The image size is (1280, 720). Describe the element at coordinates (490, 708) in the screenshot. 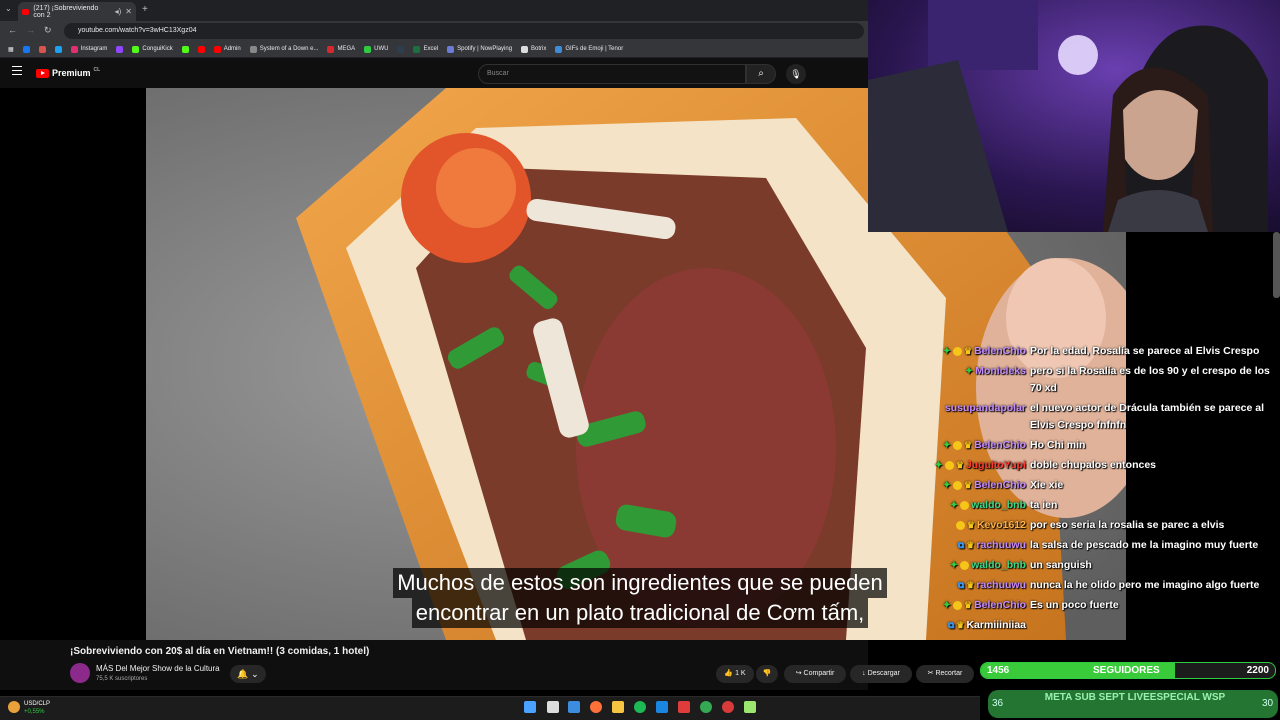

I see `windows-taskbar` at that location.